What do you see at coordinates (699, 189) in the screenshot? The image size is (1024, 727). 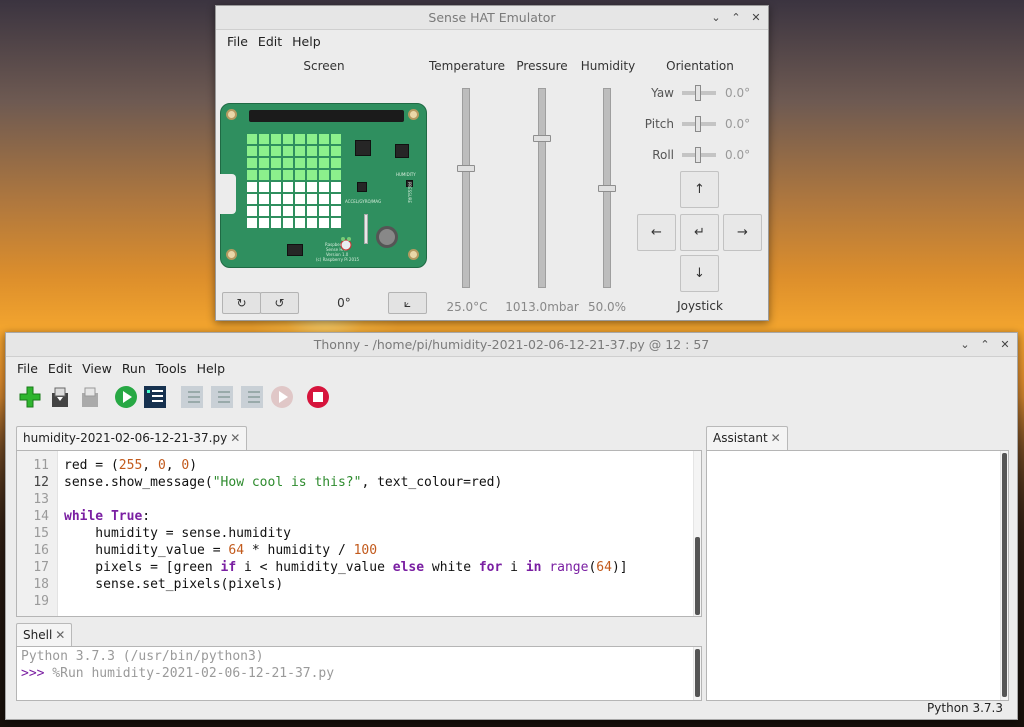 I see `joystick-up-button: ↑` at bounding box center [699, 189].